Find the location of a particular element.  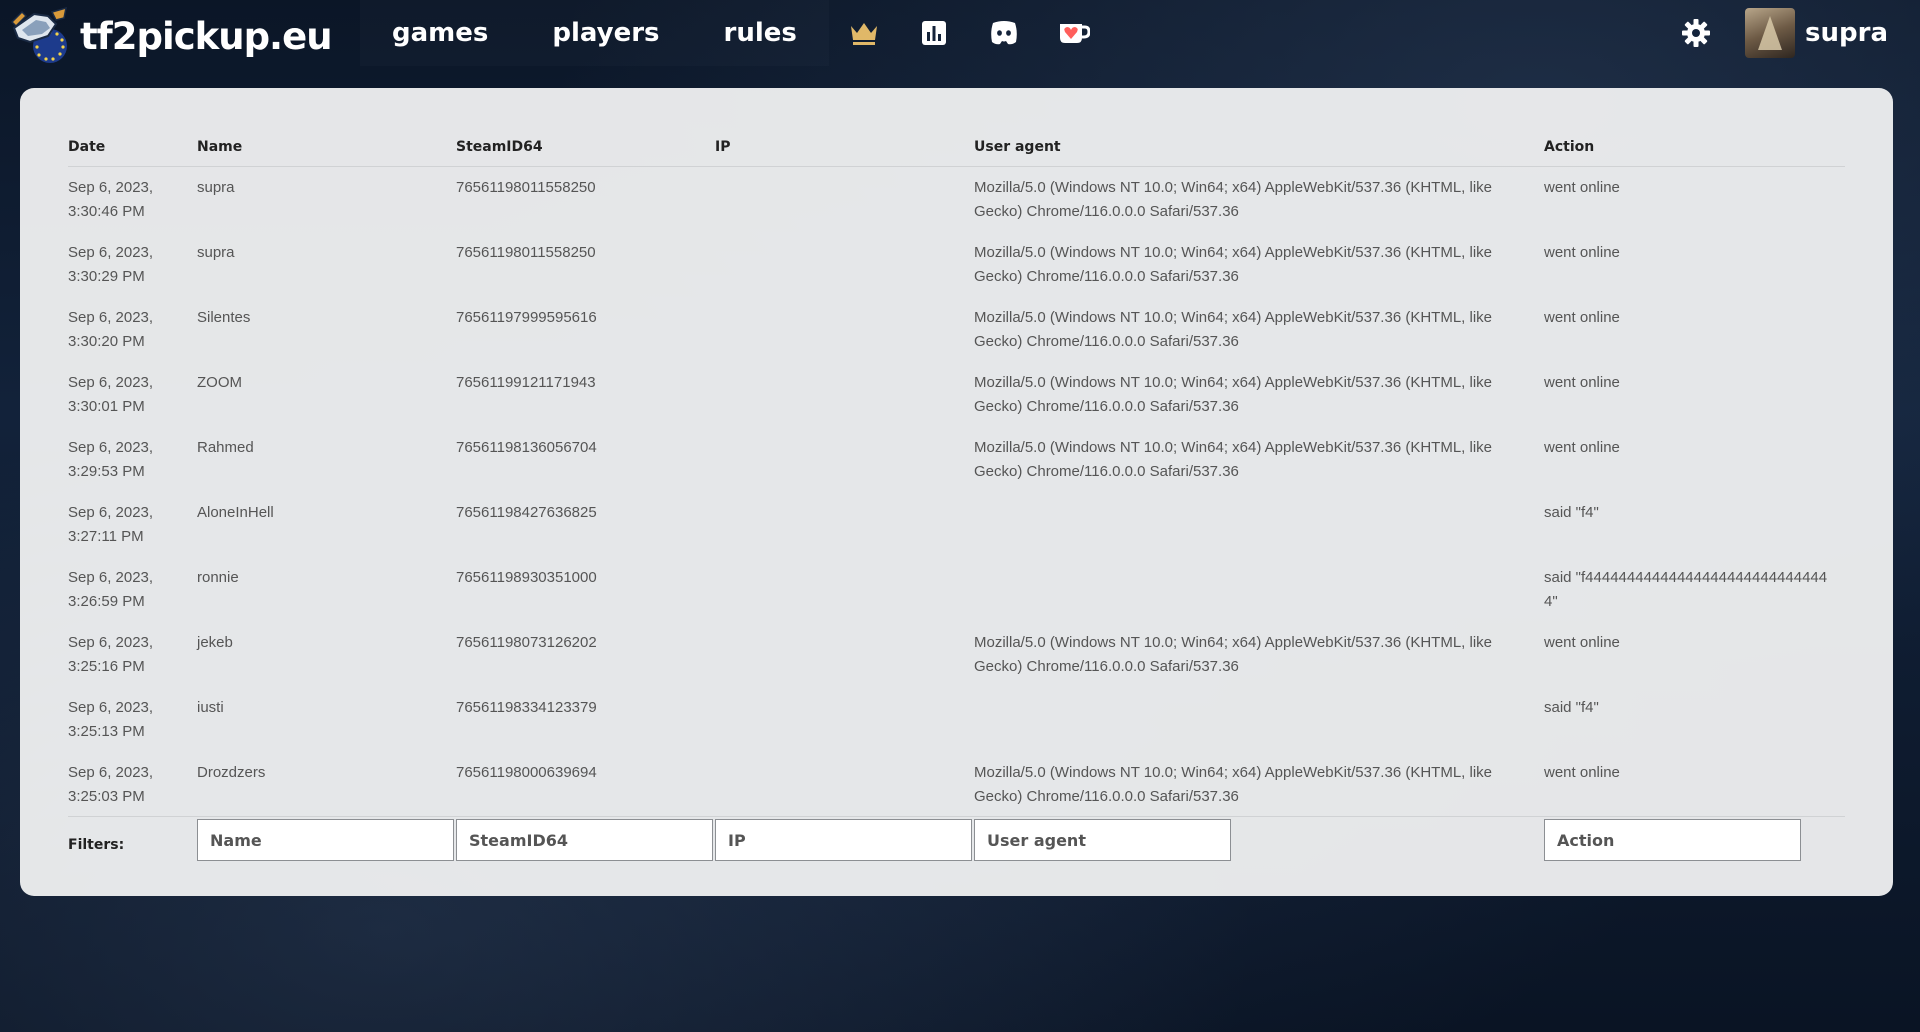

table-header-row: Date Name SteamID64 IP User agent Action is located at coordinates (956, 145).